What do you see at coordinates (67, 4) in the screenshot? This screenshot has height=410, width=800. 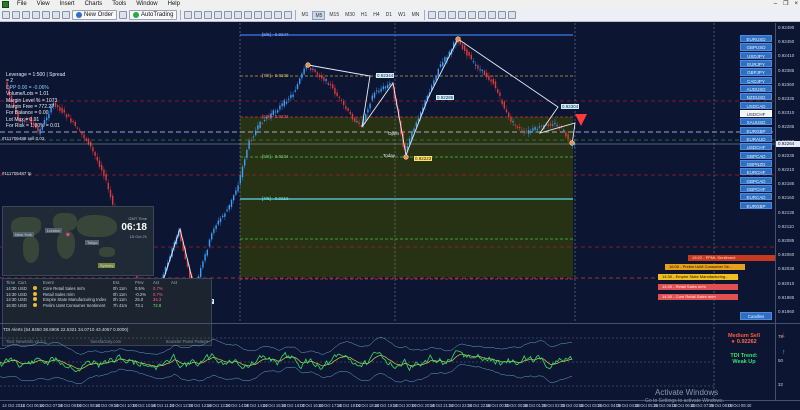 I see `menu-insert: Insert` at bounding box center [67, 4].